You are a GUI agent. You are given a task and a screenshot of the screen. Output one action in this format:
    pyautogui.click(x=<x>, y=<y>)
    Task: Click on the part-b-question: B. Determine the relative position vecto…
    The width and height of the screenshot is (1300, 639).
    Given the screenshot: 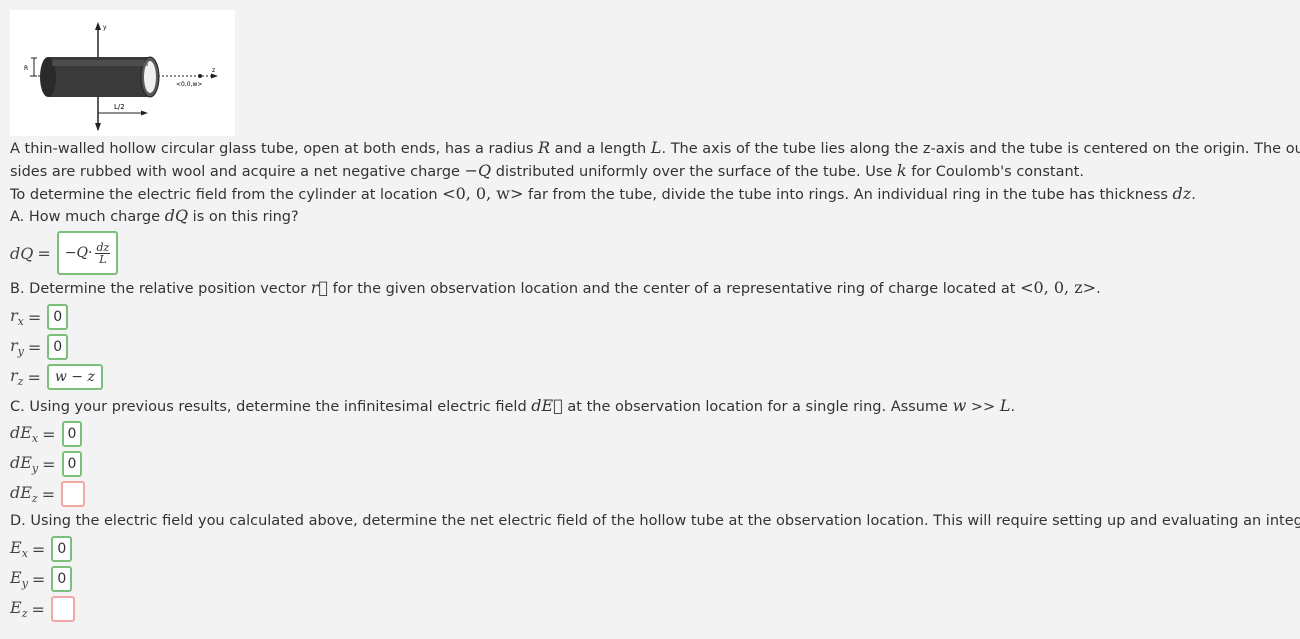 What is the action you would take?
    pyautogui.click(x=555, y=287)
    